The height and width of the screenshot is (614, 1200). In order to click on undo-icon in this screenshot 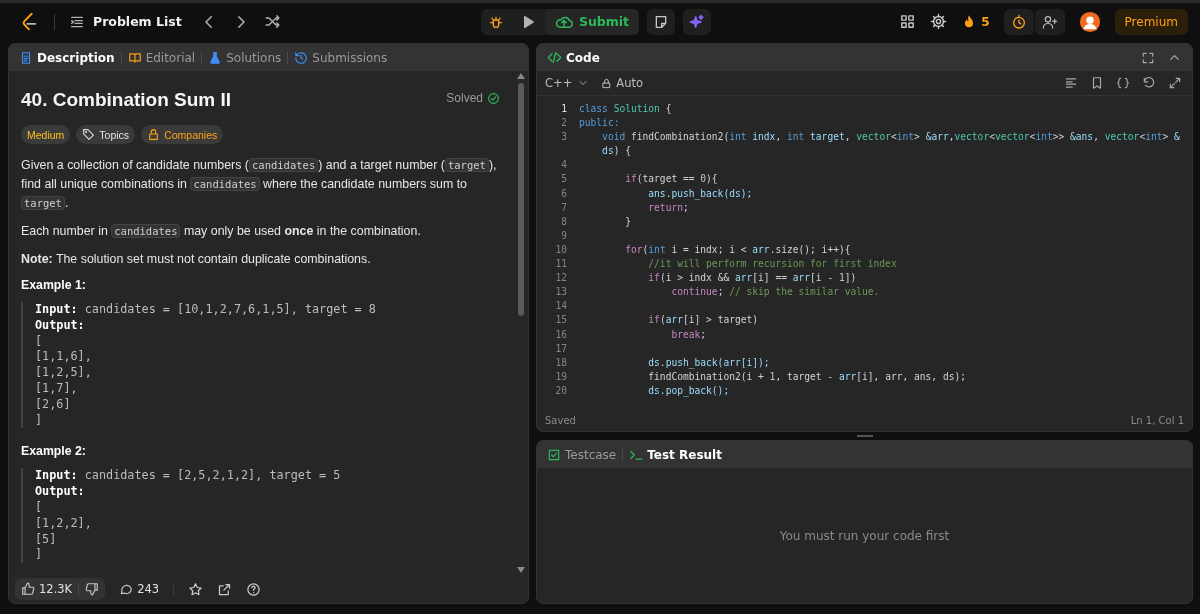, I will do `click(1149, 83)`.